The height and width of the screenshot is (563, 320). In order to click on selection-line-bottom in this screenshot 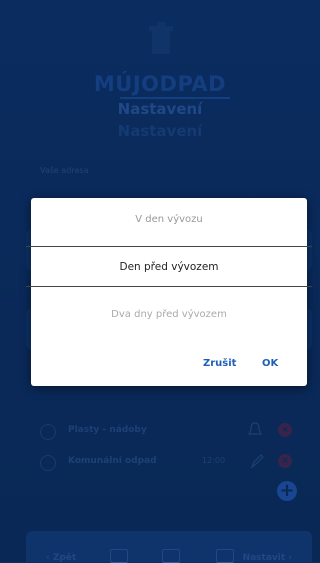, I will do `click(169, 286)`.